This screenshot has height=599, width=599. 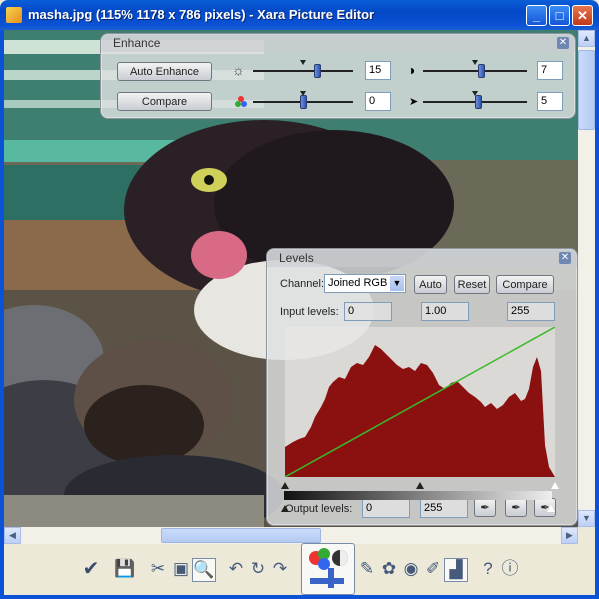 I want to click on brush-icon: ✐, so click(x=433, y=569).